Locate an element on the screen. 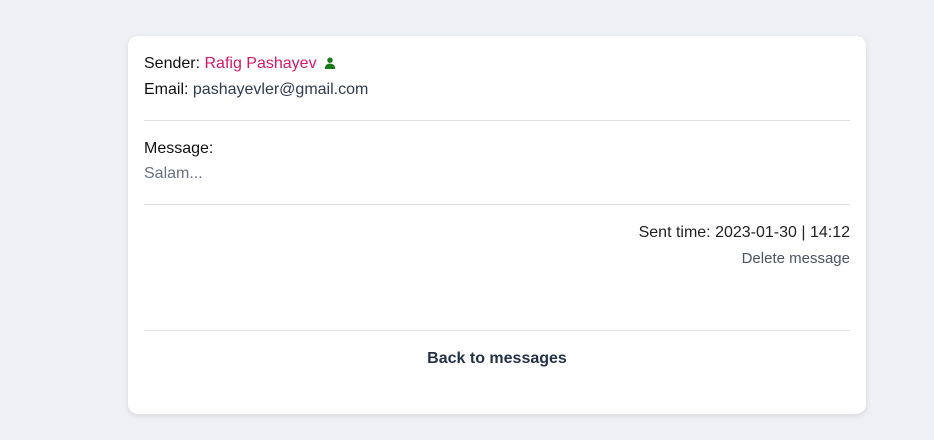 This screenshot has width=934, height=440. message-label: Message: is located at coordinates (179, 148).